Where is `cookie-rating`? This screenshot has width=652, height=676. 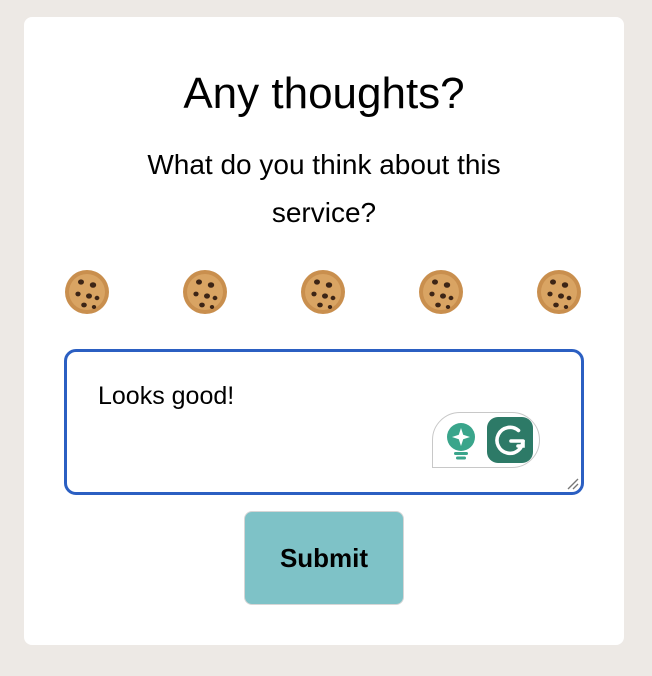 cookie-rating is located at coordinates (324, 292).